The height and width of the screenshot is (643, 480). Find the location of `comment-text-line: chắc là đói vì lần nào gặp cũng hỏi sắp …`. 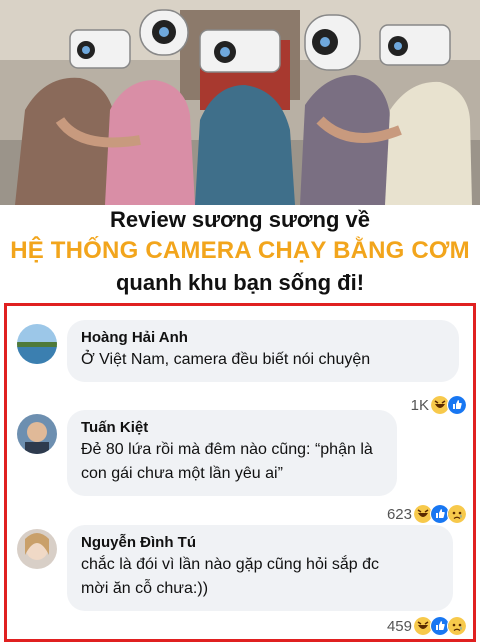

comment-text-line: chắc là đói vì lần nào gặp cũng hỏi sắp … is located at coordinates (230, 564).